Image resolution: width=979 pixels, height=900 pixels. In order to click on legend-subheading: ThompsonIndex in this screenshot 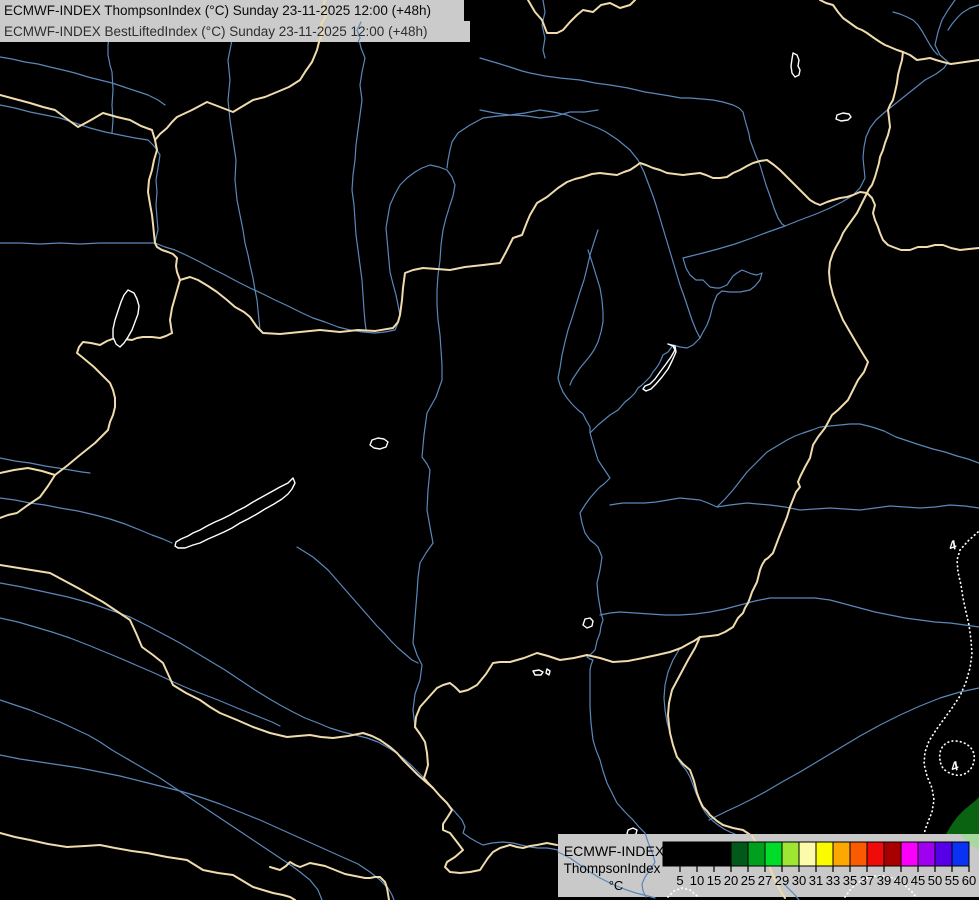, I will do `click(612, 868)`.